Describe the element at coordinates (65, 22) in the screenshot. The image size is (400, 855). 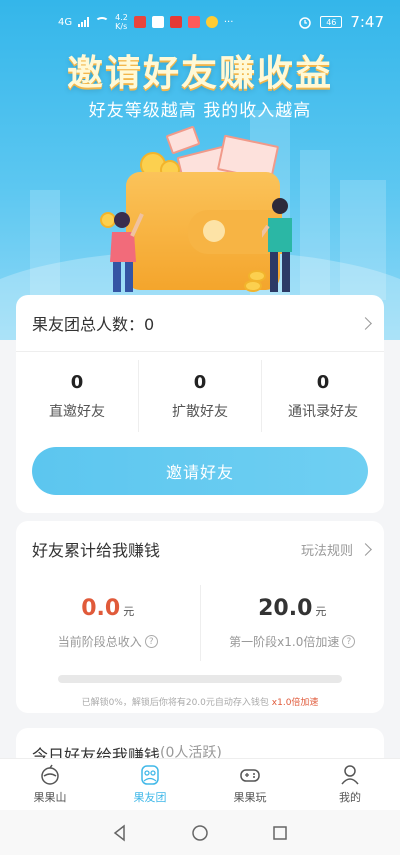
I see `network-type: 4G` at that location.